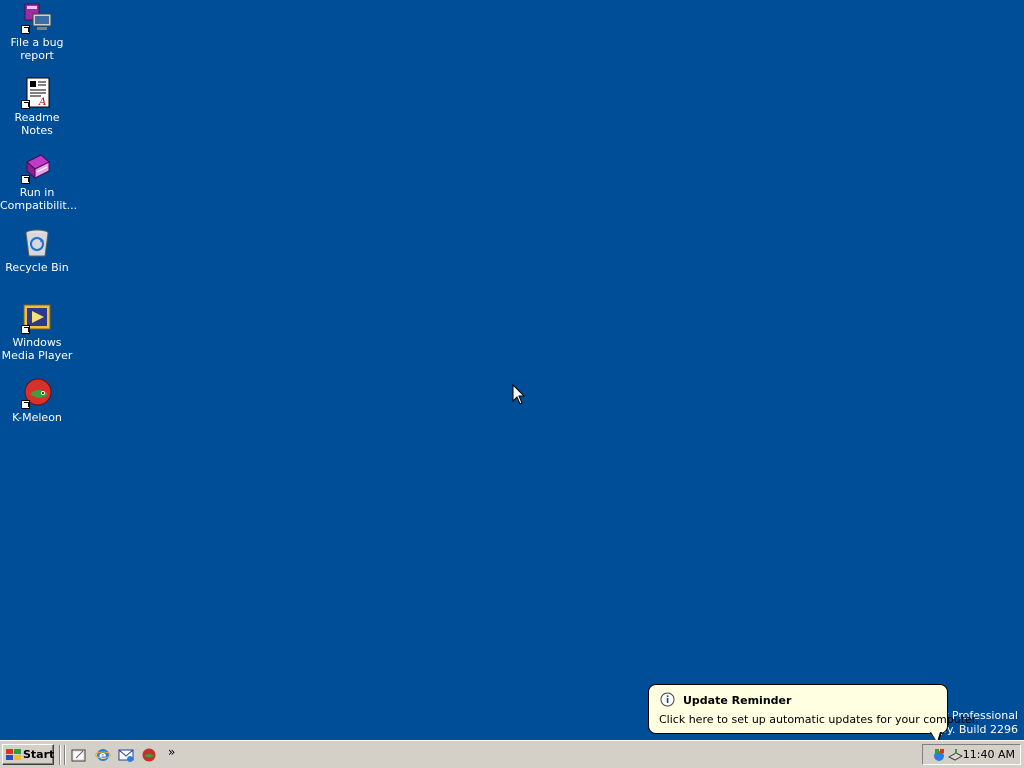 Image resolution: width=1024 pixels, height=768 pixels. Describe the element at coordinates (37, 243) in the screenshot. I see `recycle-bin-icon` at that location.